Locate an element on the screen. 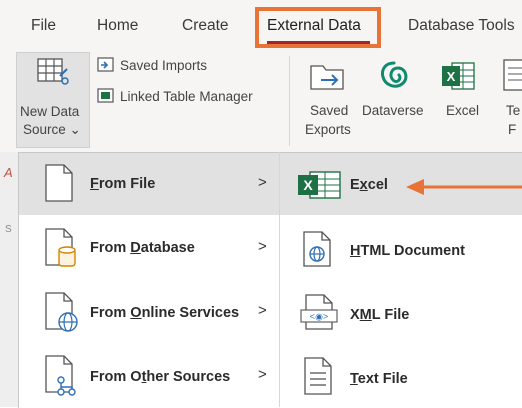 Image resolution: width=522 pixels, height=408 pixels. arrow-indicator-icon is located at coordinates (464, 187).